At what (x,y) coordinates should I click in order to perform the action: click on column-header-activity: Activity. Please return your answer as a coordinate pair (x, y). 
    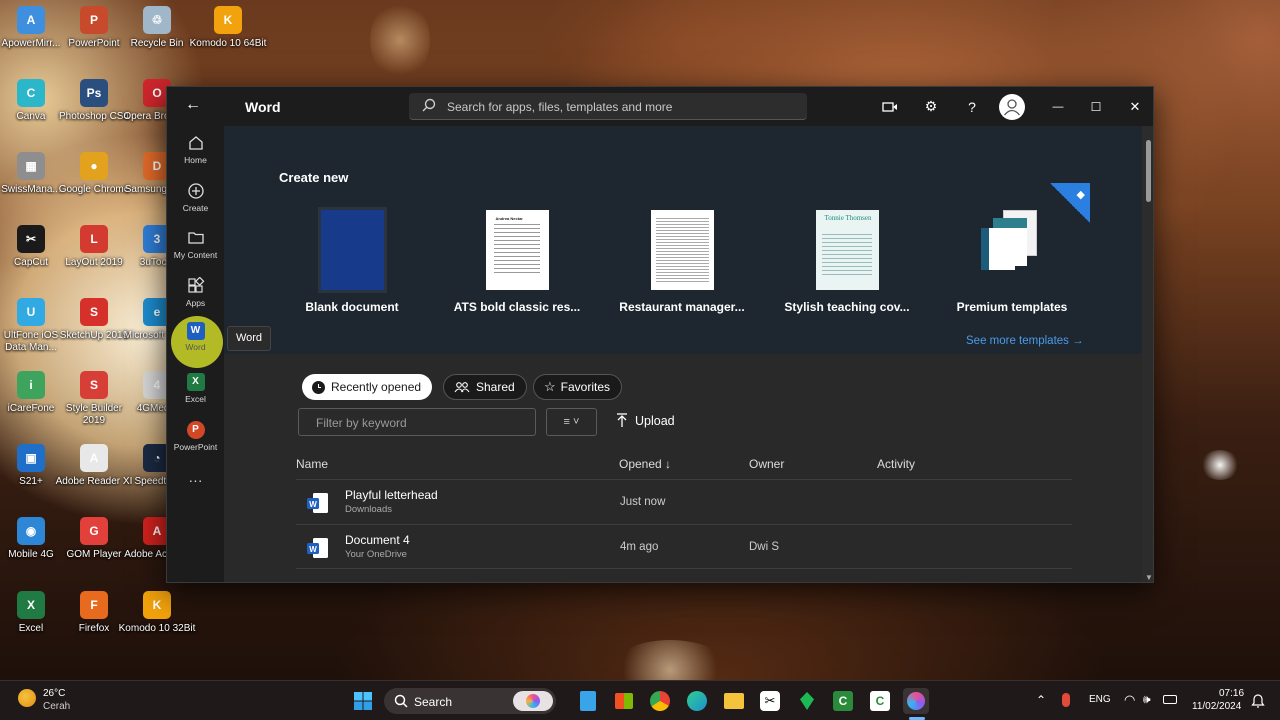
    Looking at the image, I should click on (896, 464).